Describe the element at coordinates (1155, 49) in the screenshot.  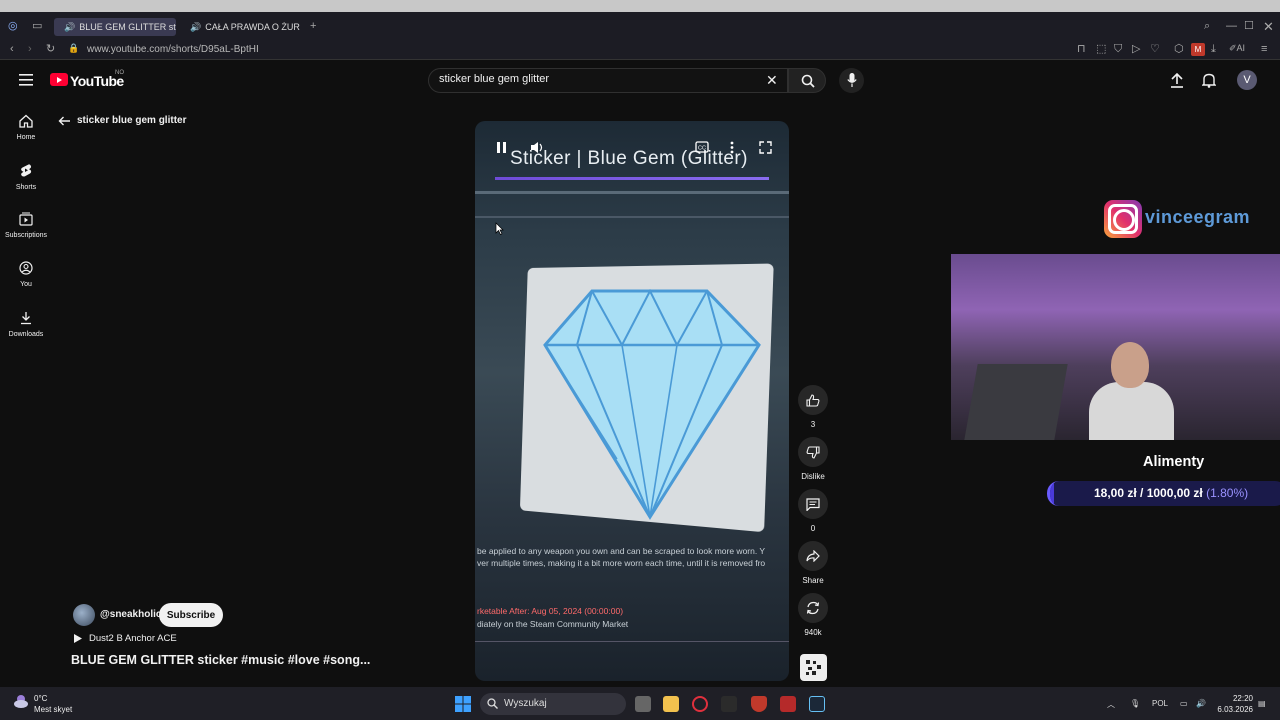
I see `heart-icon: ♡` at that location.